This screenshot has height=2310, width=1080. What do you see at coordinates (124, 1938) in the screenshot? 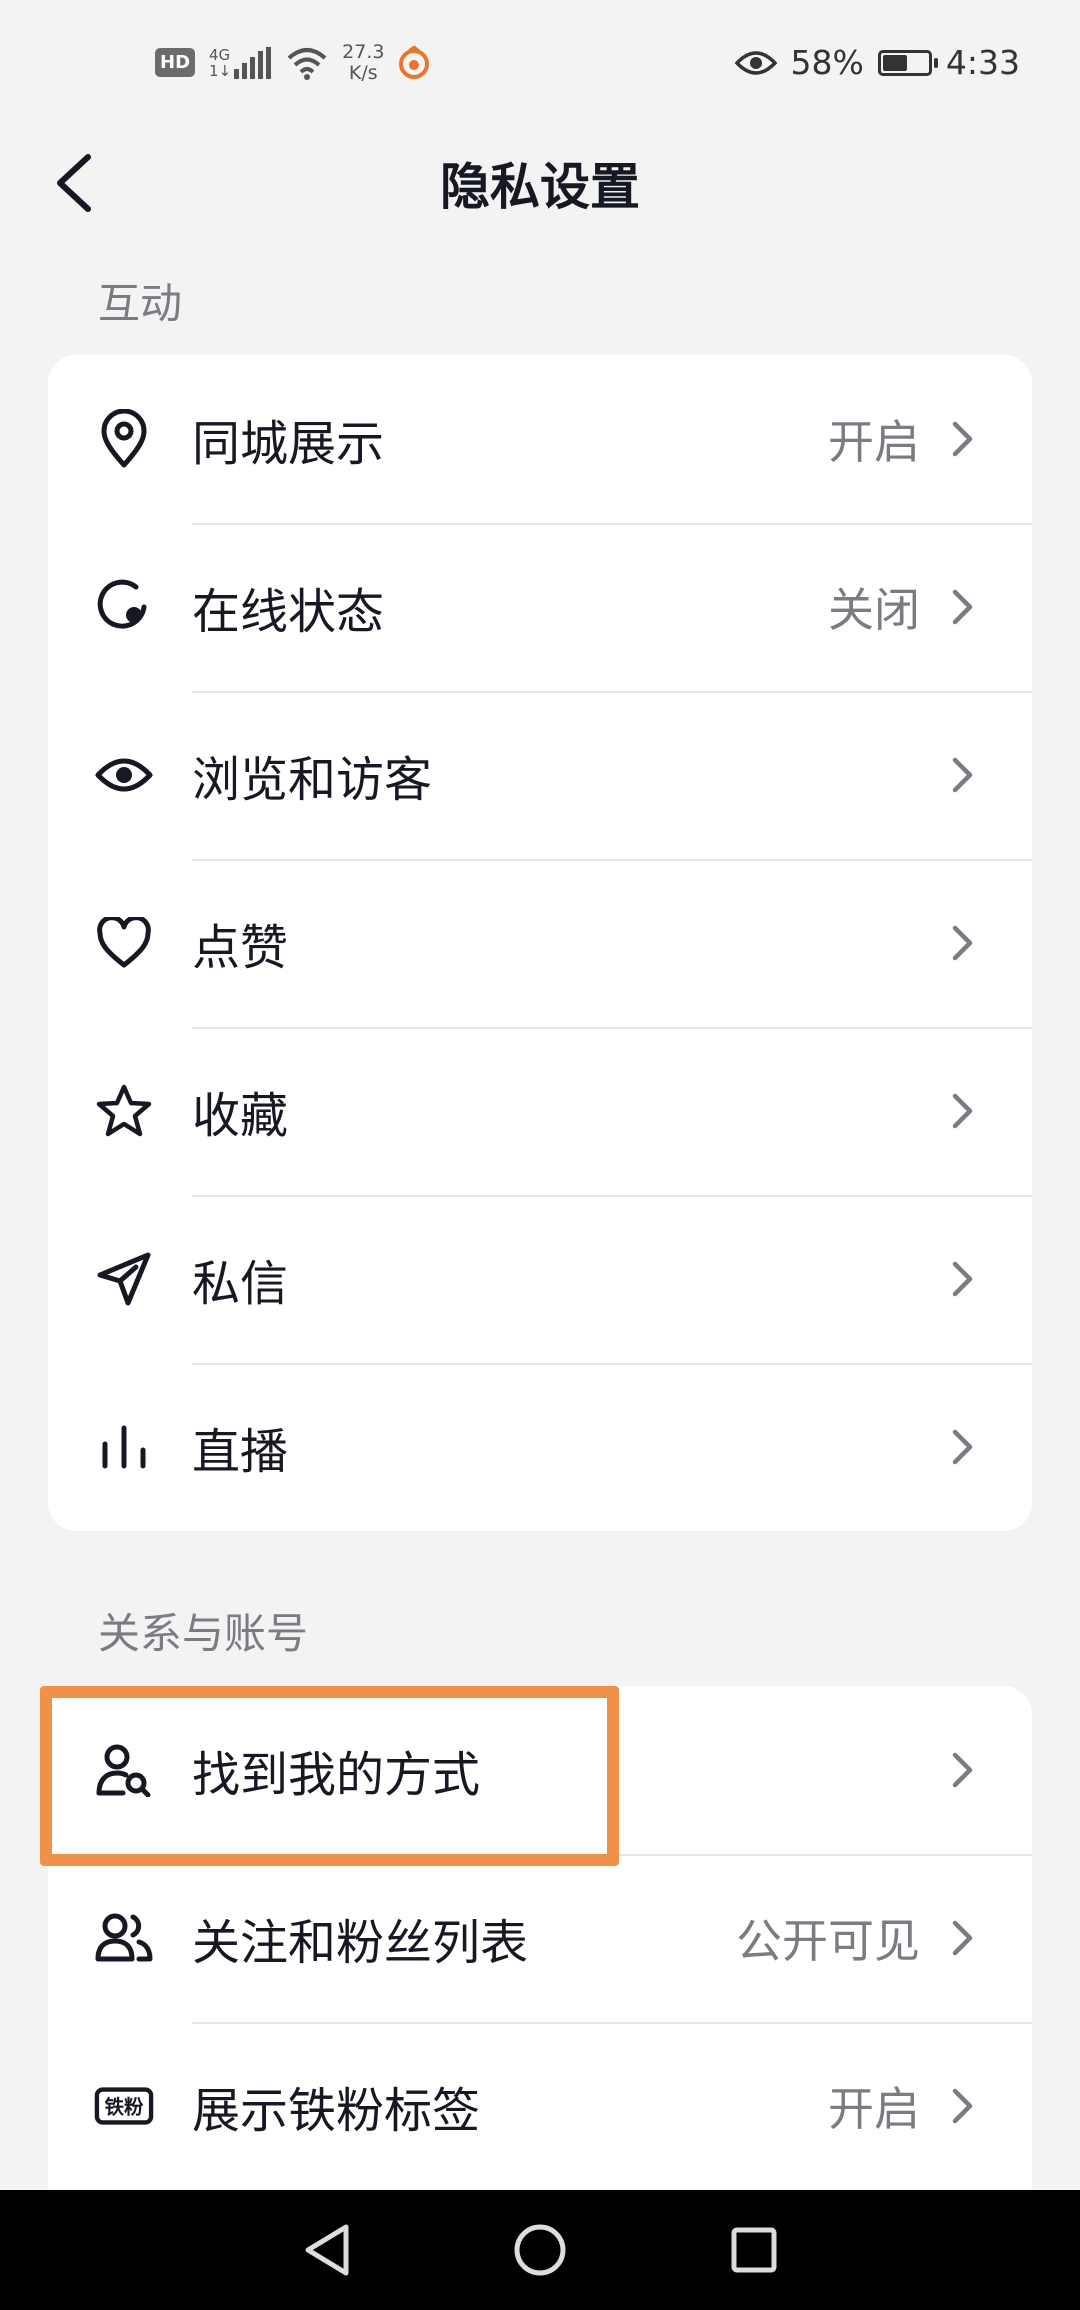
I see `users-icon` at bounding box center [124, 1938].